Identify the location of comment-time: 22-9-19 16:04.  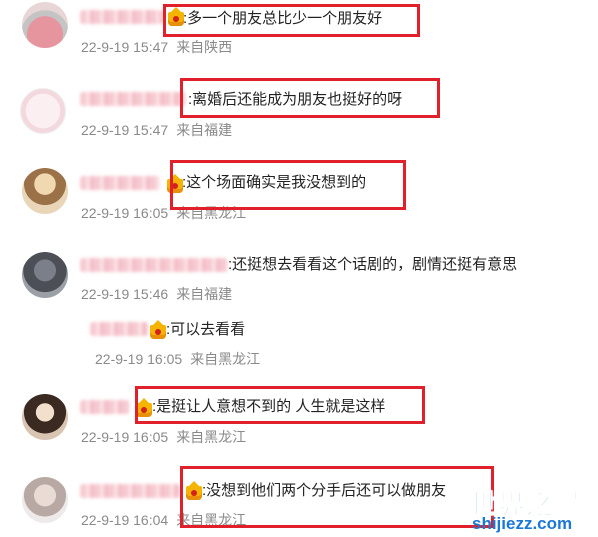
(125, 520).